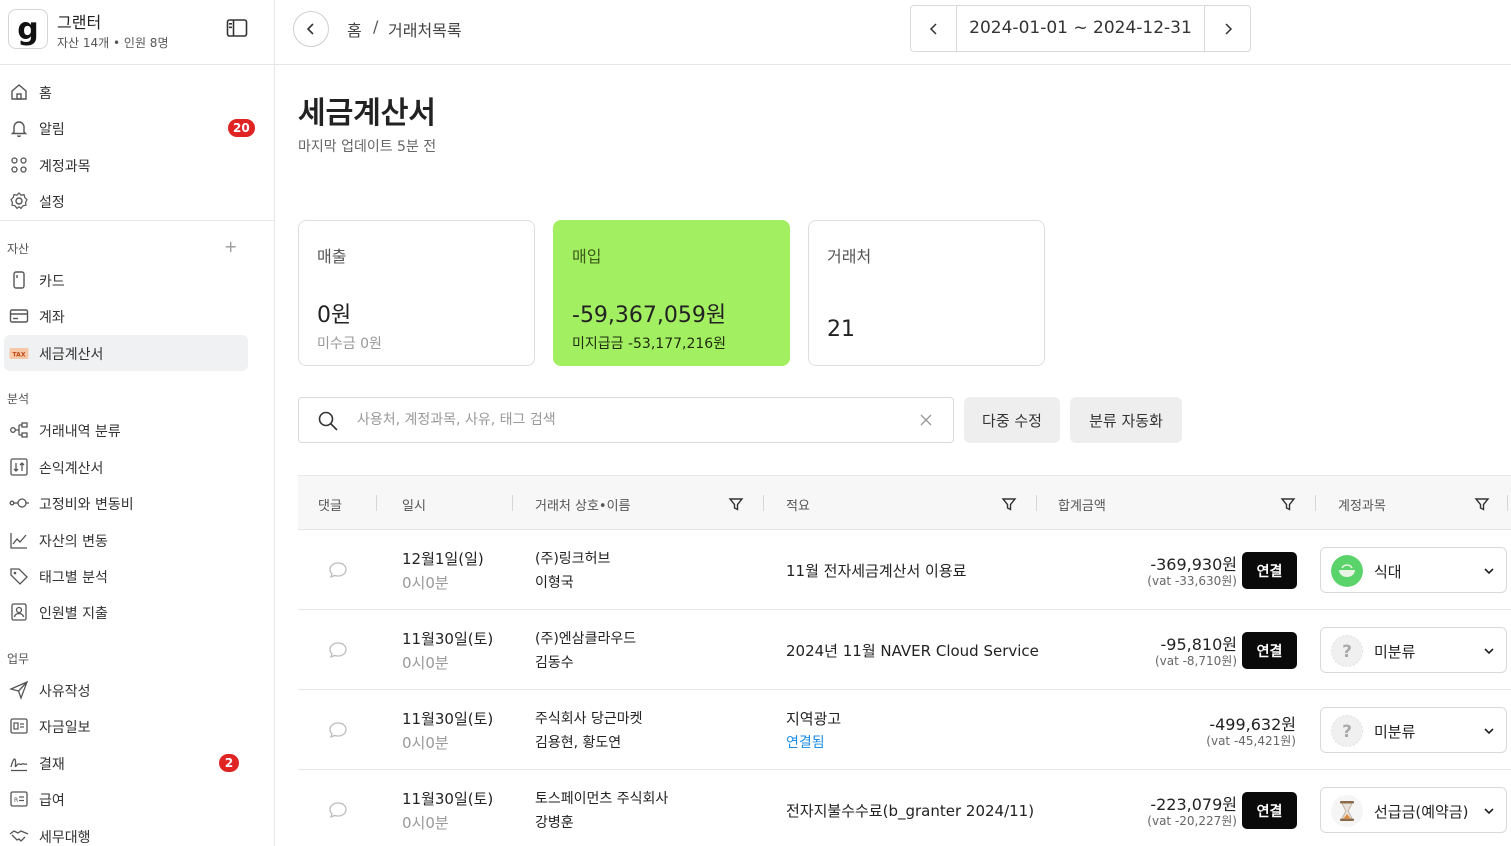 This screenshot has height=846, width=1511. Describe the element at coordinates (126, 201) in the screenshot. I see `nav-settings: 설정` at that location.